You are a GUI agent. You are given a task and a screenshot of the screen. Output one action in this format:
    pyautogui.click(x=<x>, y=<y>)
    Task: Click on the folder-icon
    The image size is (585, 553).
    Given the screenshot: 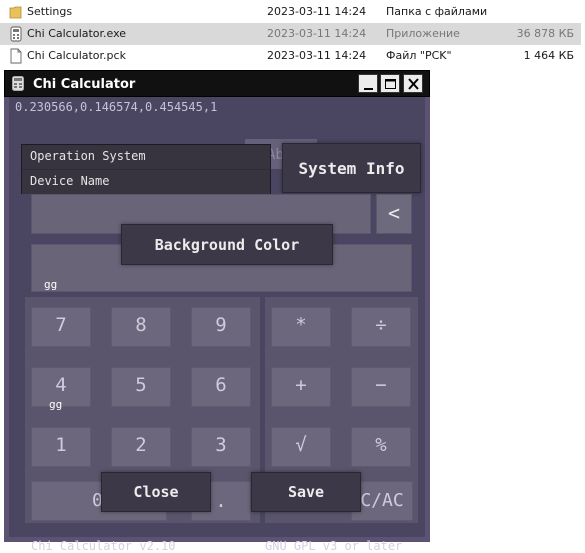 What is the action you would take?
    pyautogui.click(x=15, y=12)
    